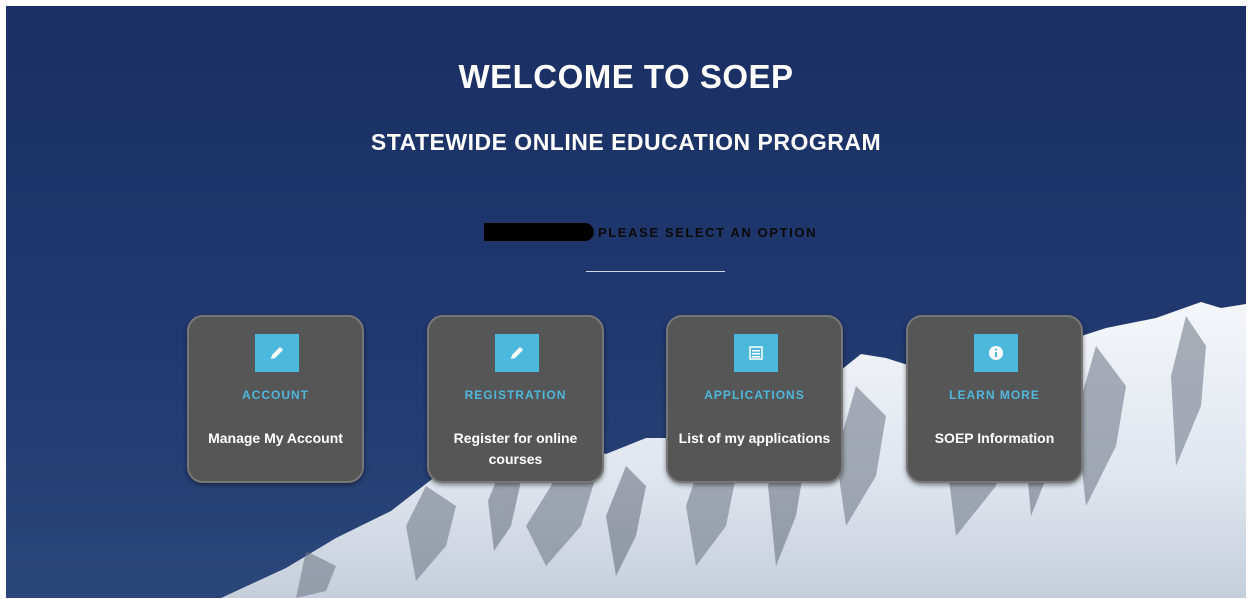 Image resolution: width=1252 pixels, height=599 pixels. Describe the element at coordinates (626, 142) in the screenshot. I see `page-subtitle: STATEWIDE ONLINE EDUCATION PROGRAM` at that location.